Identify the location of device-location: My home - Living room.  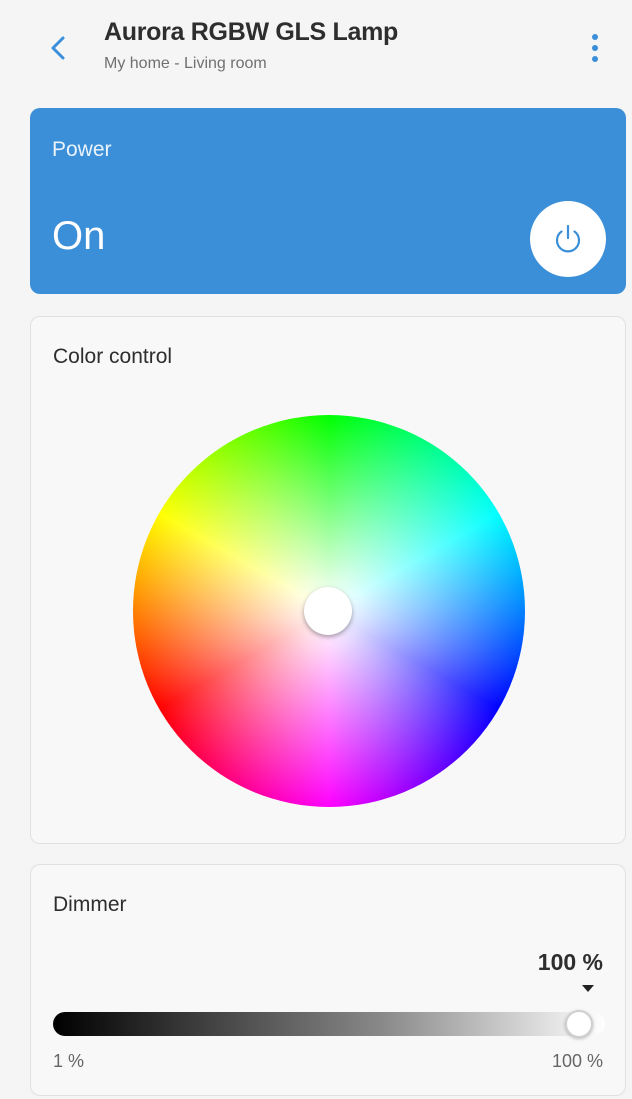
(185, 63).